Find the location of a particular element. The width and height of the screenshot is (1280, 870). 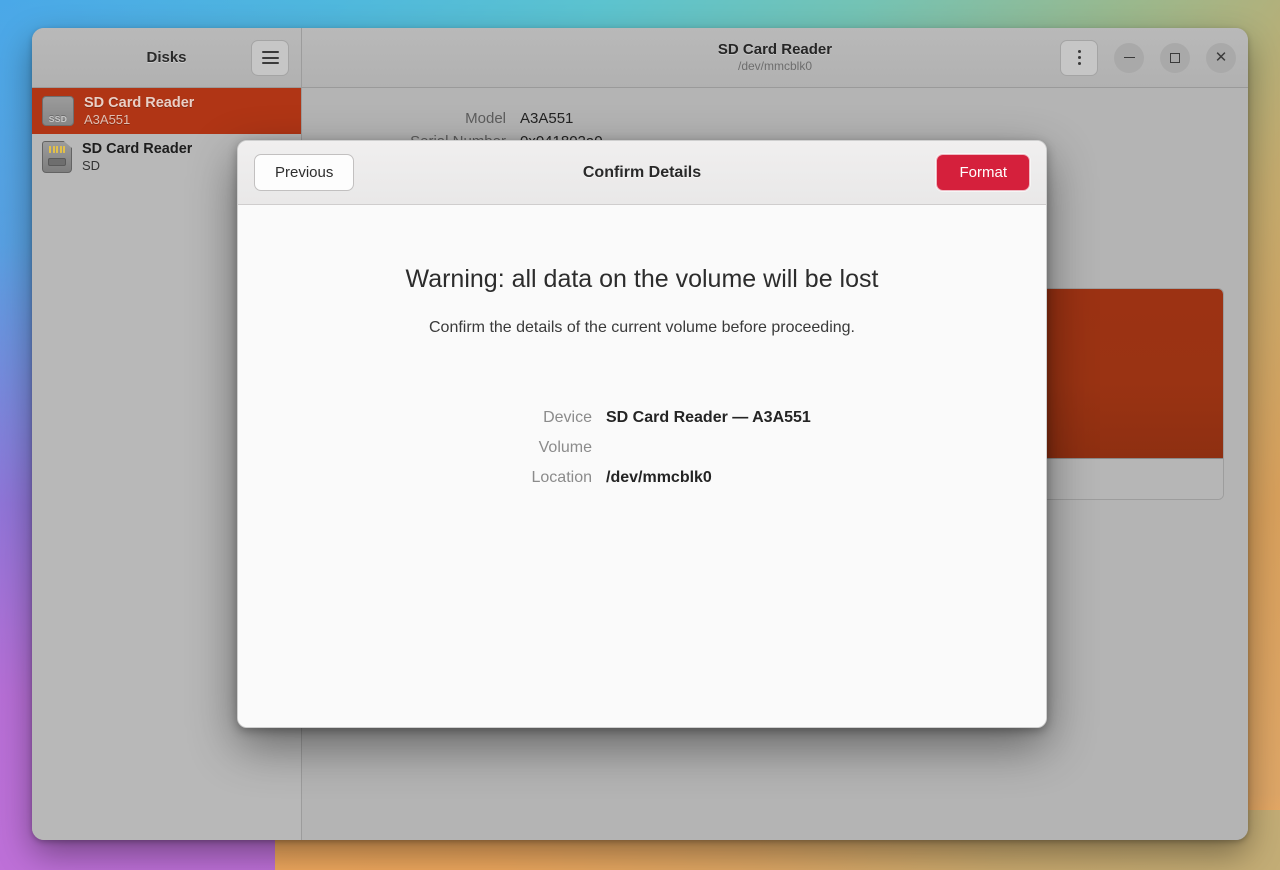

property-value-model: A3A551 is located at coordinates (547, 118).